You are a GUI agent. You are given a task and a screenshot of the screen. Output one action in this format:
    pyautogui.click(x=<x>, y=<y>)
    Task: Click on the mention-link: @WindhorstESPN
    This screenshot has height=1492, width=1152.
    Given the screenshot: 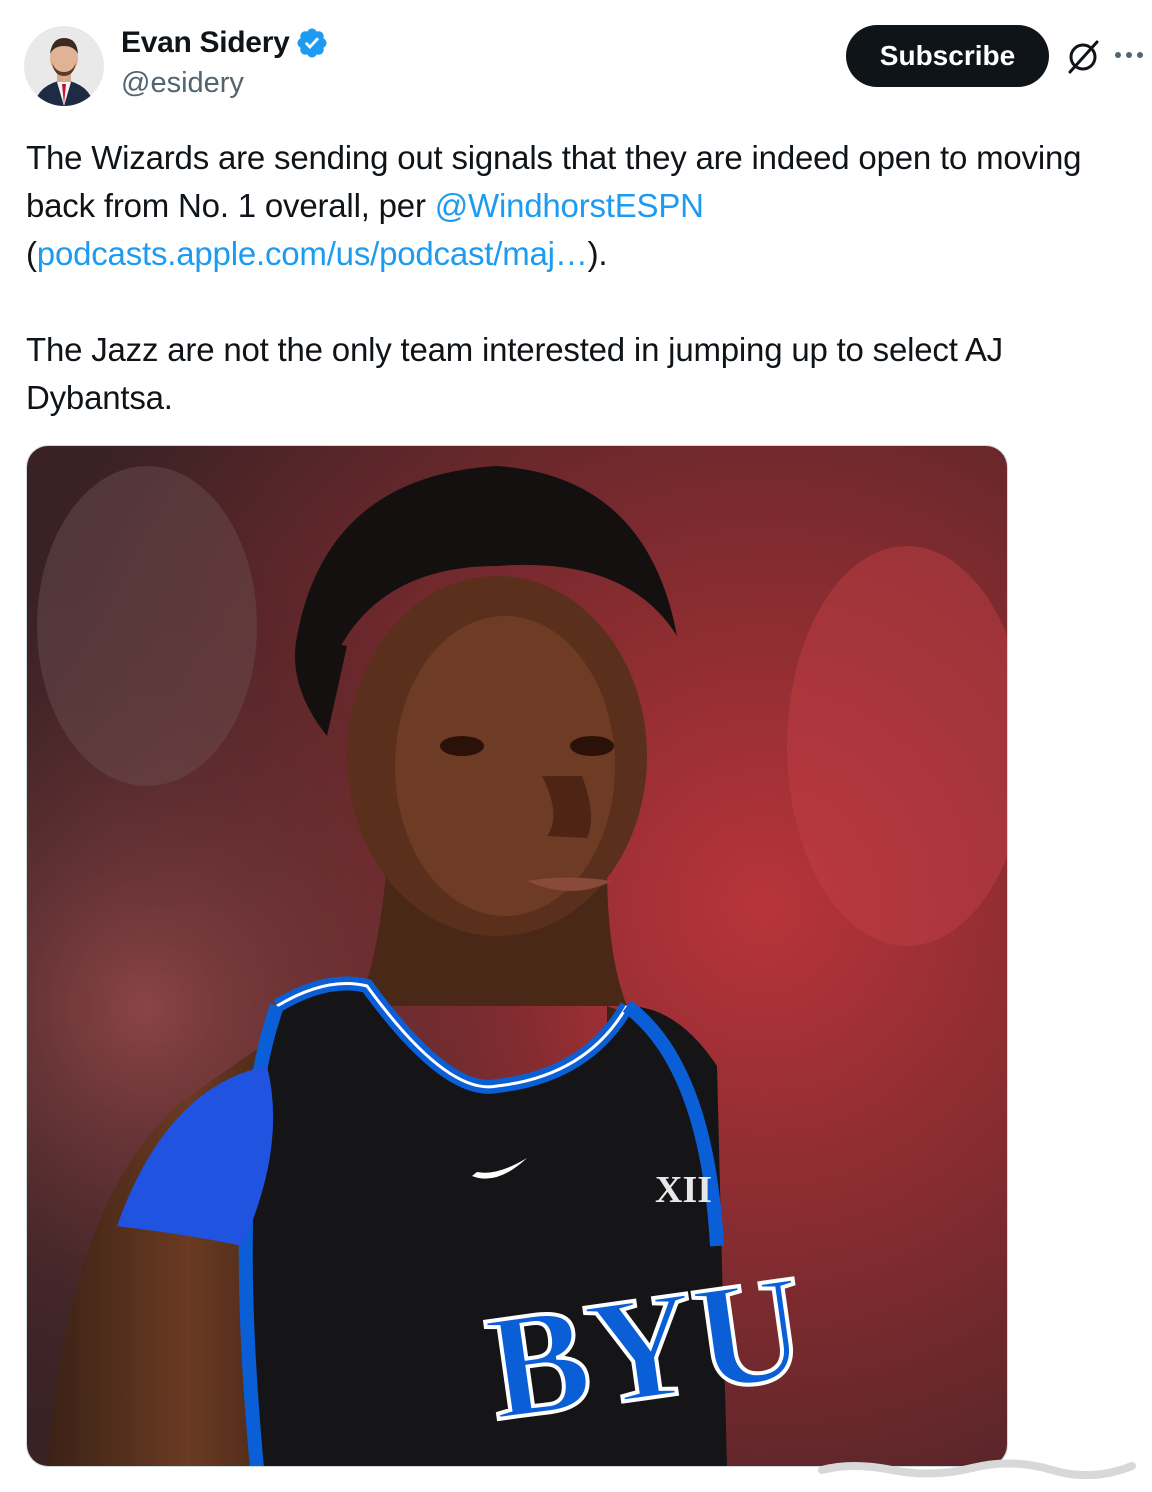 What is the action you would take?
    pyautogui.click(x=569, y=205)
    